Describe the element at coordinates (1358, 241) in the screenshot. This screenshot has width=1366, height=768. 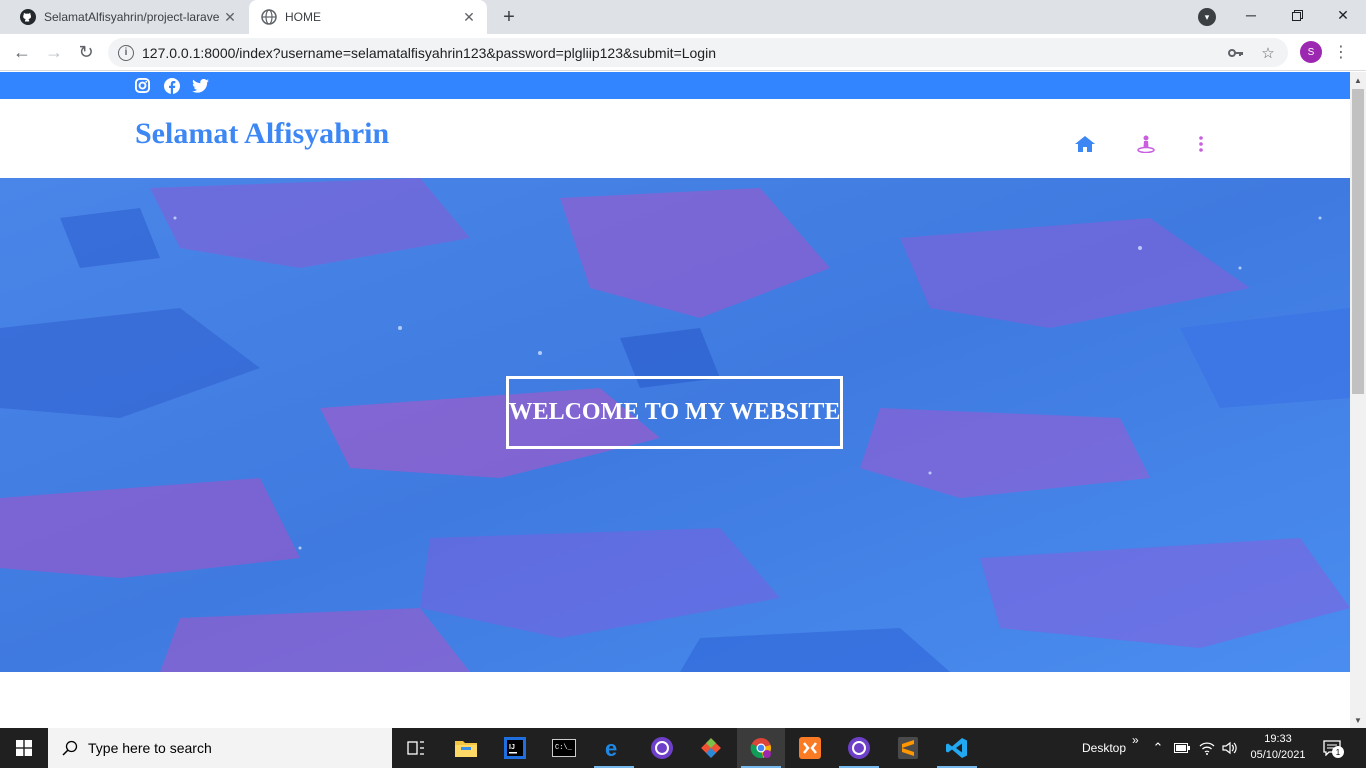
I see `scrollbar-thumb` at that location.